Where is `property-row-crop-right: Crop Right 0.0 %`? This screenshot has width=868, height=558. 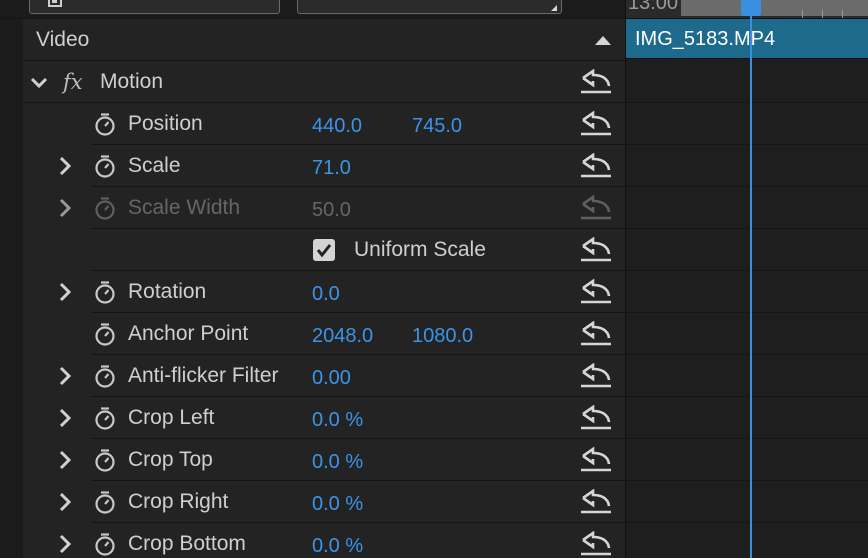
property-row-crop-right: Crop Right 0.0 % is located at coordinates (324, 502).